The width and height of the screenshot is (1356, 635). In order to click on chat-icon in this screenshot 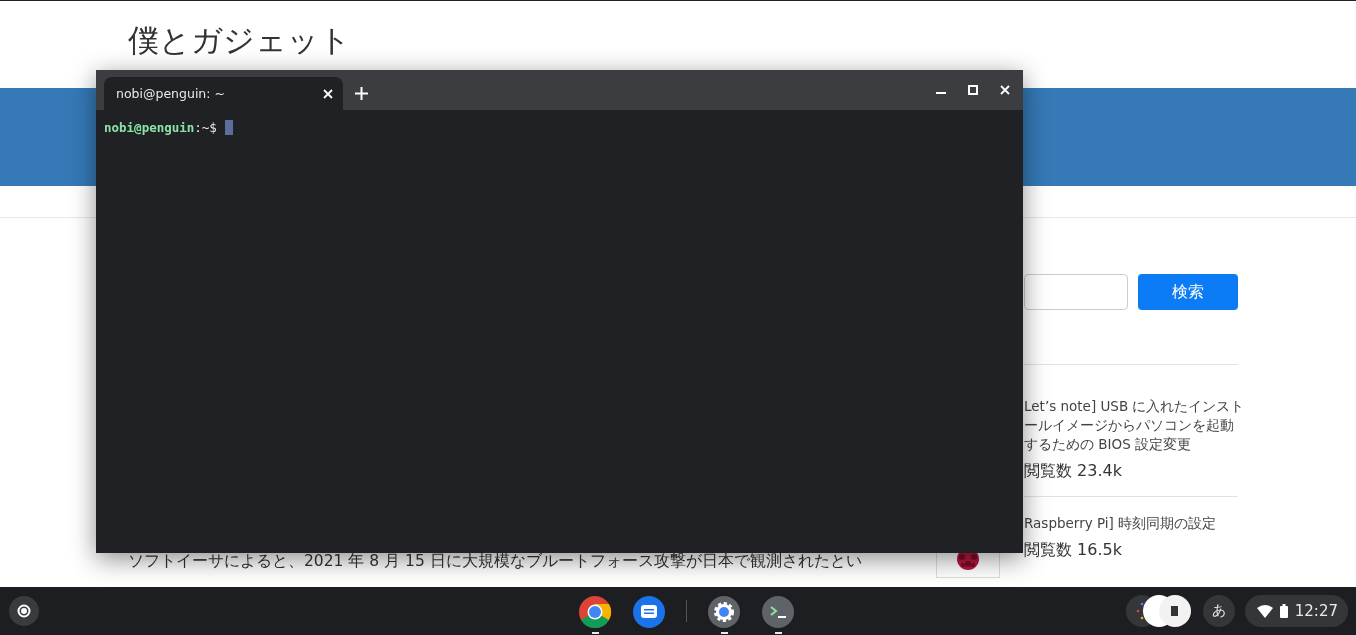, I will do `click(649, 611)`.